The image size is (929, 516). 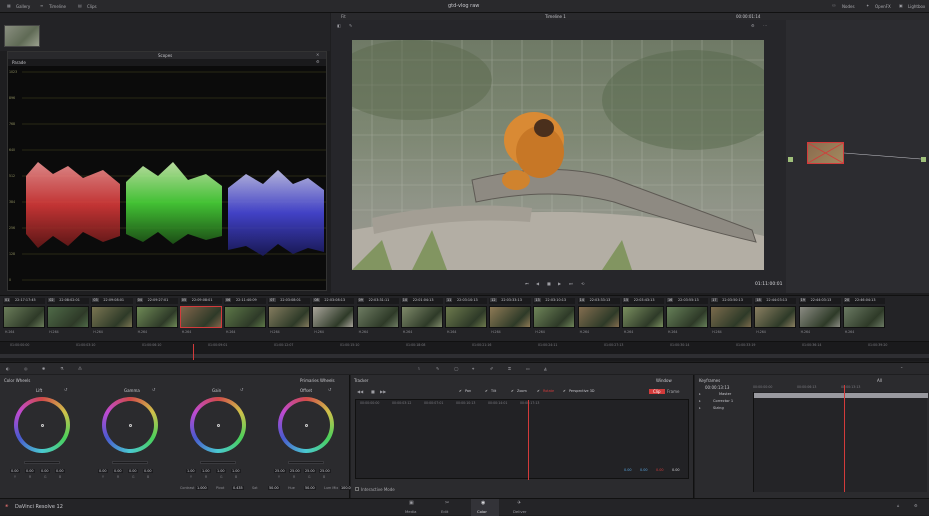 I want to click on gallery-still, so click(x=22, y=36).